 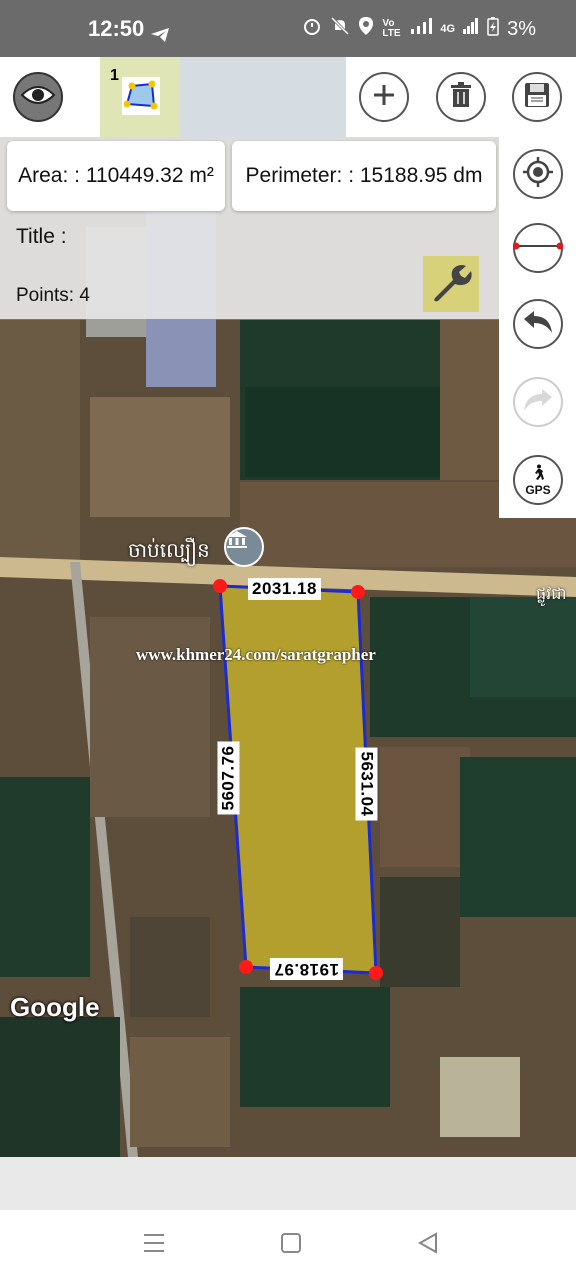 I want to click on telegram-icon, so click(x=160, y=37).